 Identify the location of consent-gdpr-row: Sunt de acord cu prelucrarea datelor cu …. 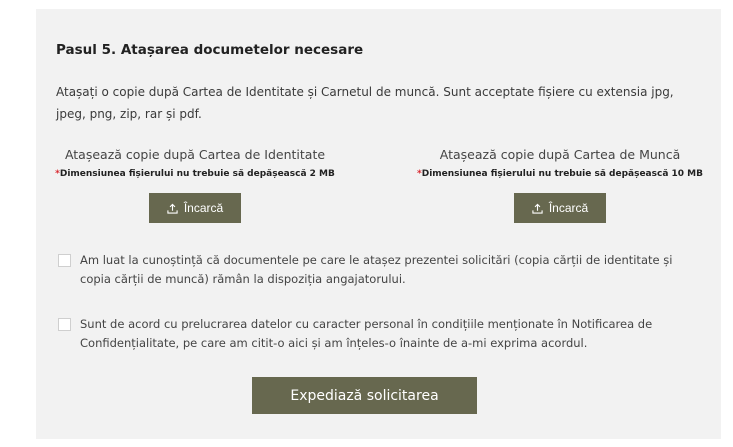
(374, 334).